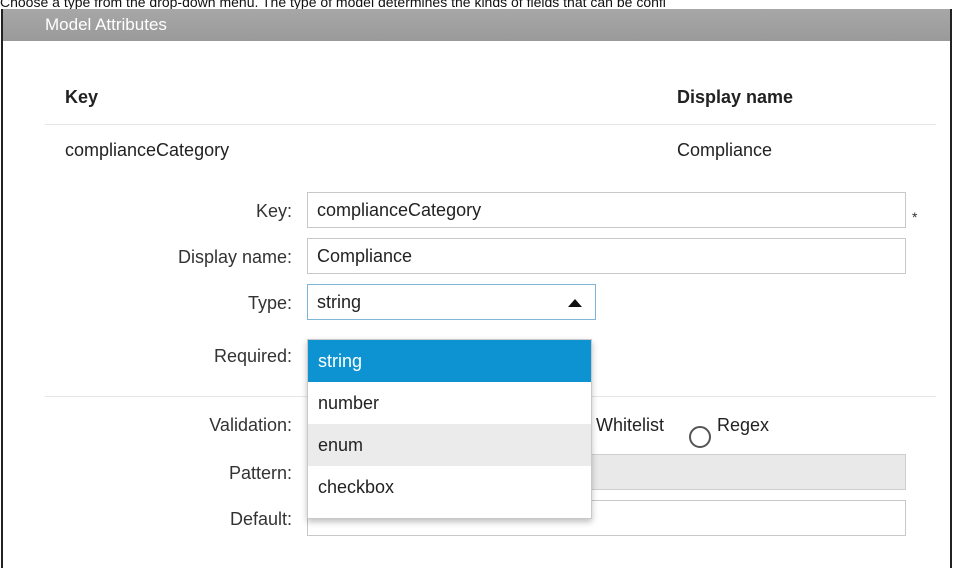  I want to click on required-marker: *, so click(915, 217).